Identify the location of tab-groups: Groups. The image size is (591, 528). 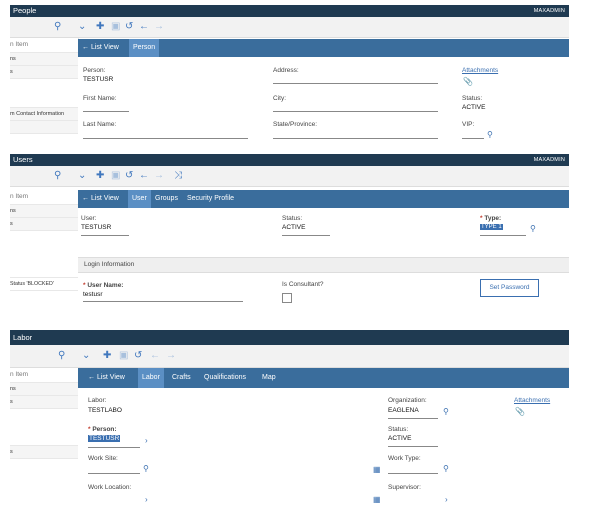
(166, 199).